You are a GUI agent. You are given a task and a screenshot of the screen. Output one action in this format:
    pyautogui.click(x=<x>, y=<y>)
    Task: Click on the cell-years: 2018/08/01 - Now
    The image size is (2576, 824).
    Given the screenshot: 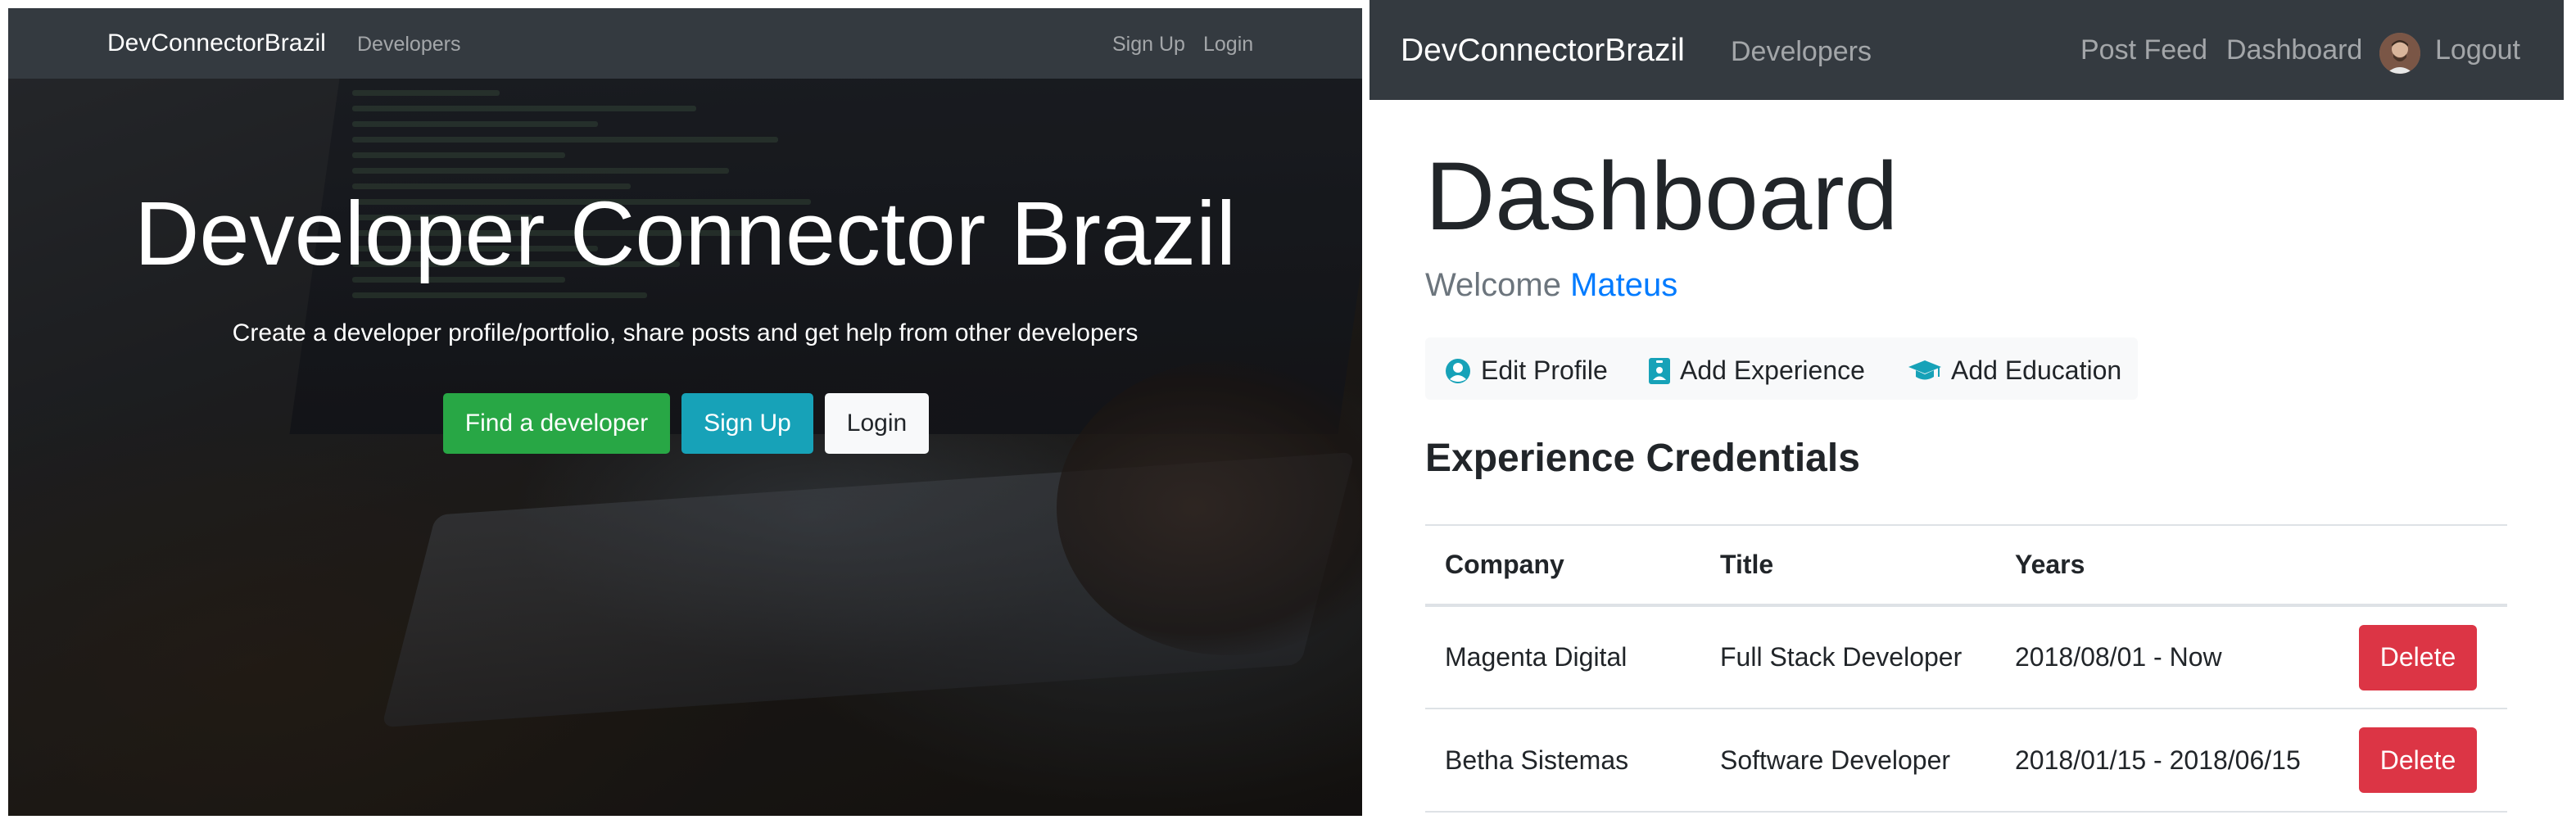 What is the action you would take?
    pyautogui.click(x=2167, y=657)
    